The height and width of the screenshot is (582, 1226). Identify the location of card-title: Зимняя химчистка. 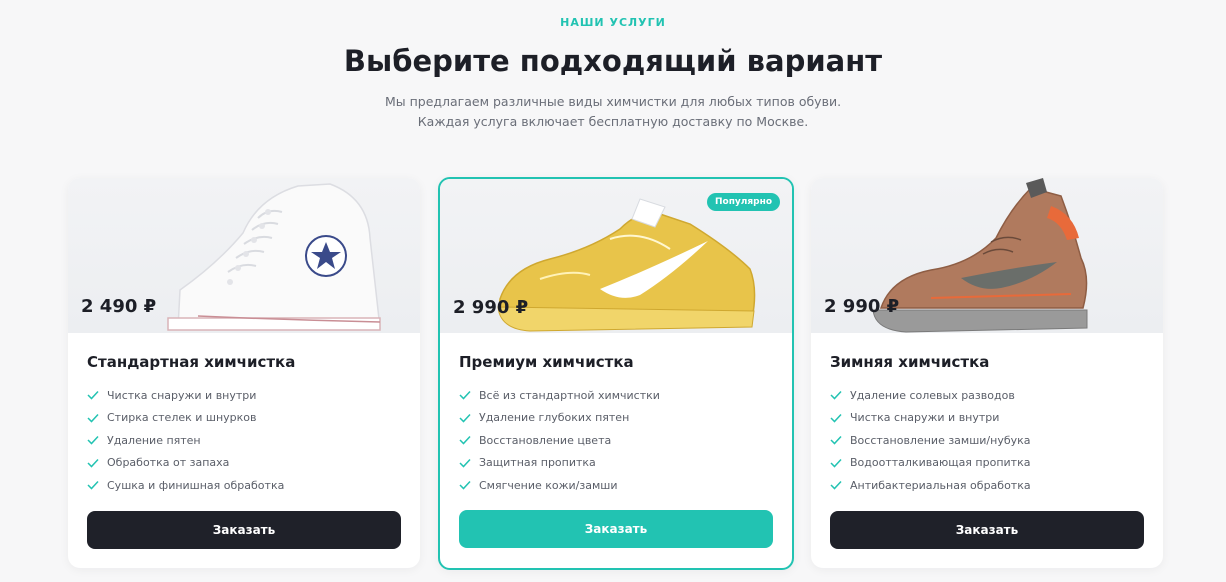
(910, 362).